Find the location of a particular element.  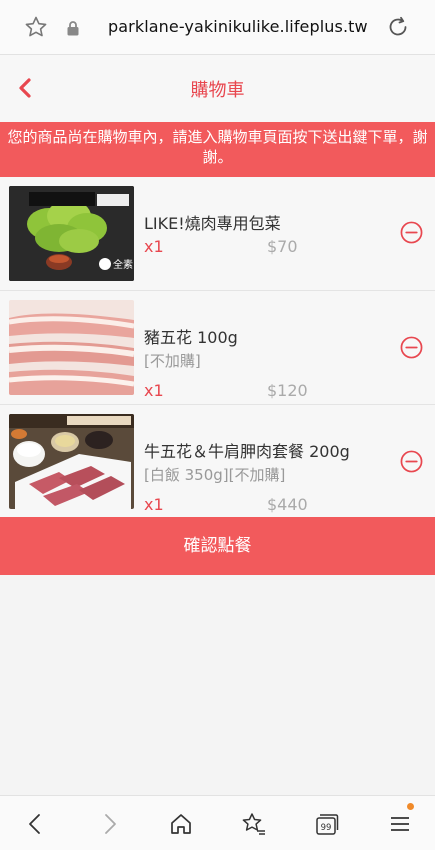

cart-item: 全素 LIKE!燒肉專用包菜 x1 $70 is located at coordinates (217, 234).